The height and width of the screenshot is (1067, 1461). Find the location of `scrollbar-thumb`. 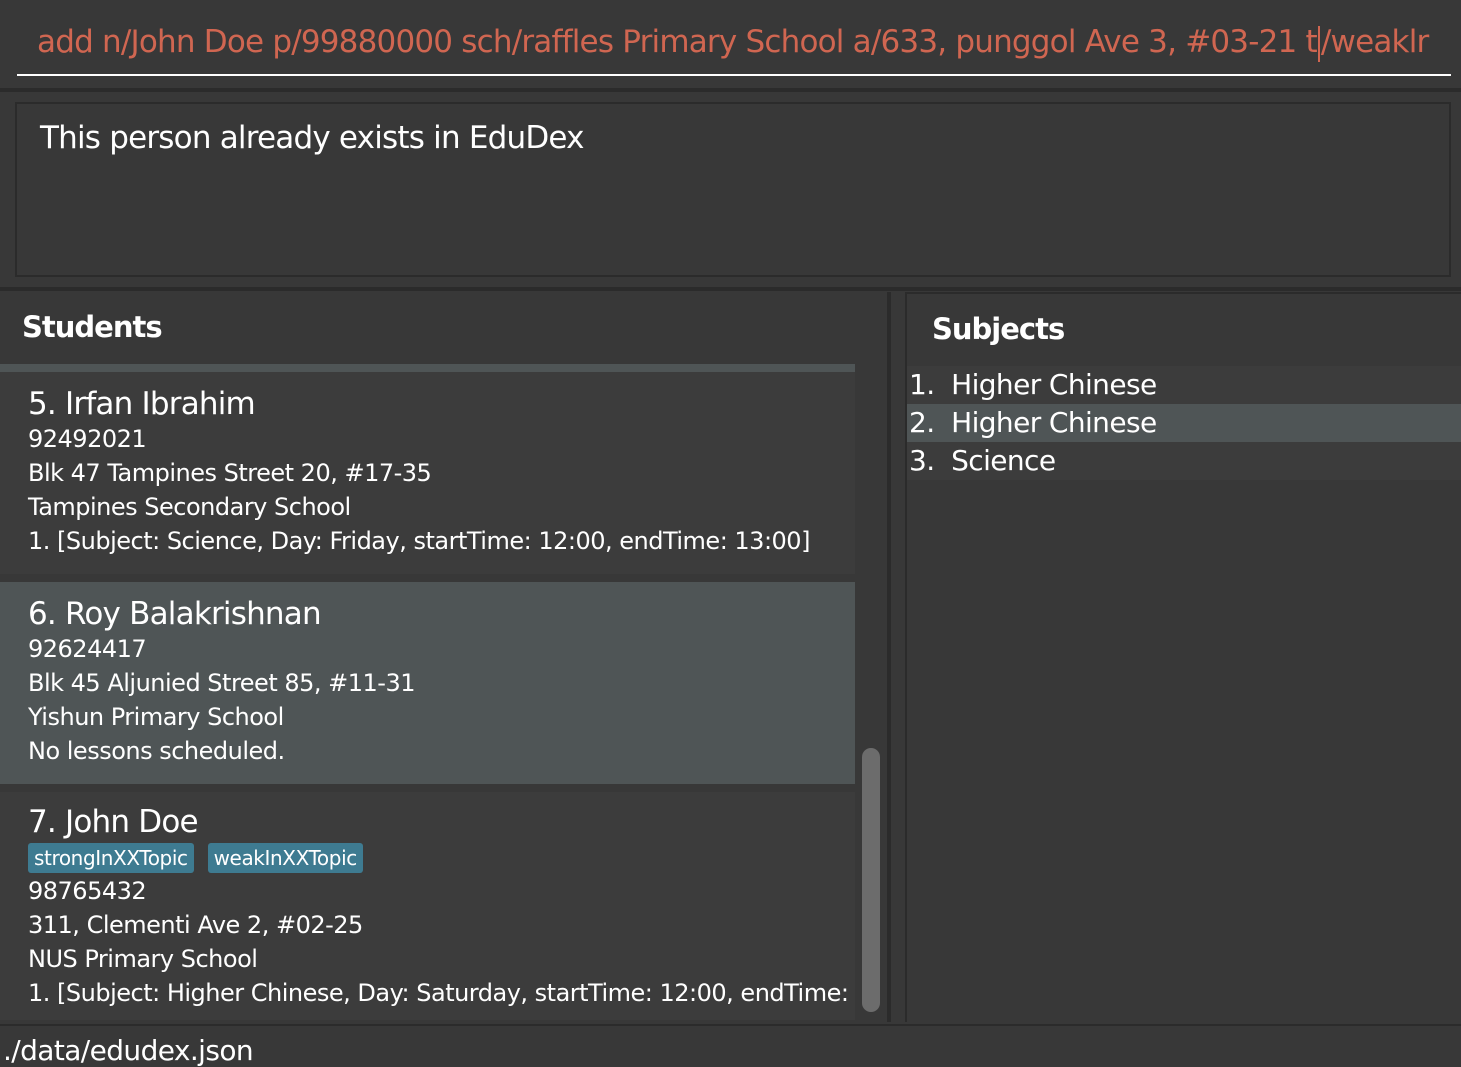

scrollbar-thumb is located at coordinates (871, 880).